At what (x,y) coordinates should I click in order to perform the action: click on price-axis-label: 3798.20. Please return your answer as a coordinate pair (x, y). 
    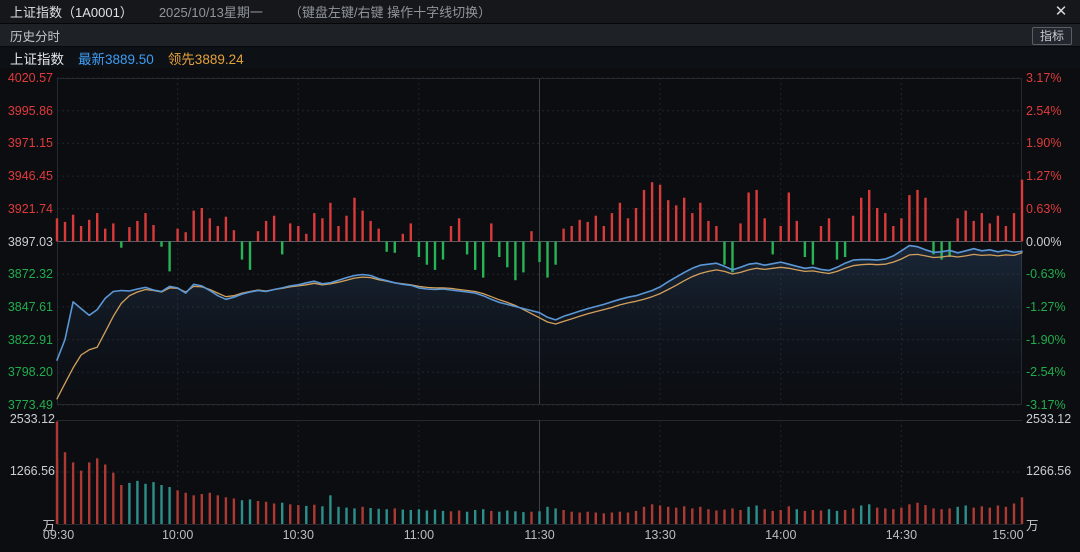
    Looking at the image, I should click on (30, 372).